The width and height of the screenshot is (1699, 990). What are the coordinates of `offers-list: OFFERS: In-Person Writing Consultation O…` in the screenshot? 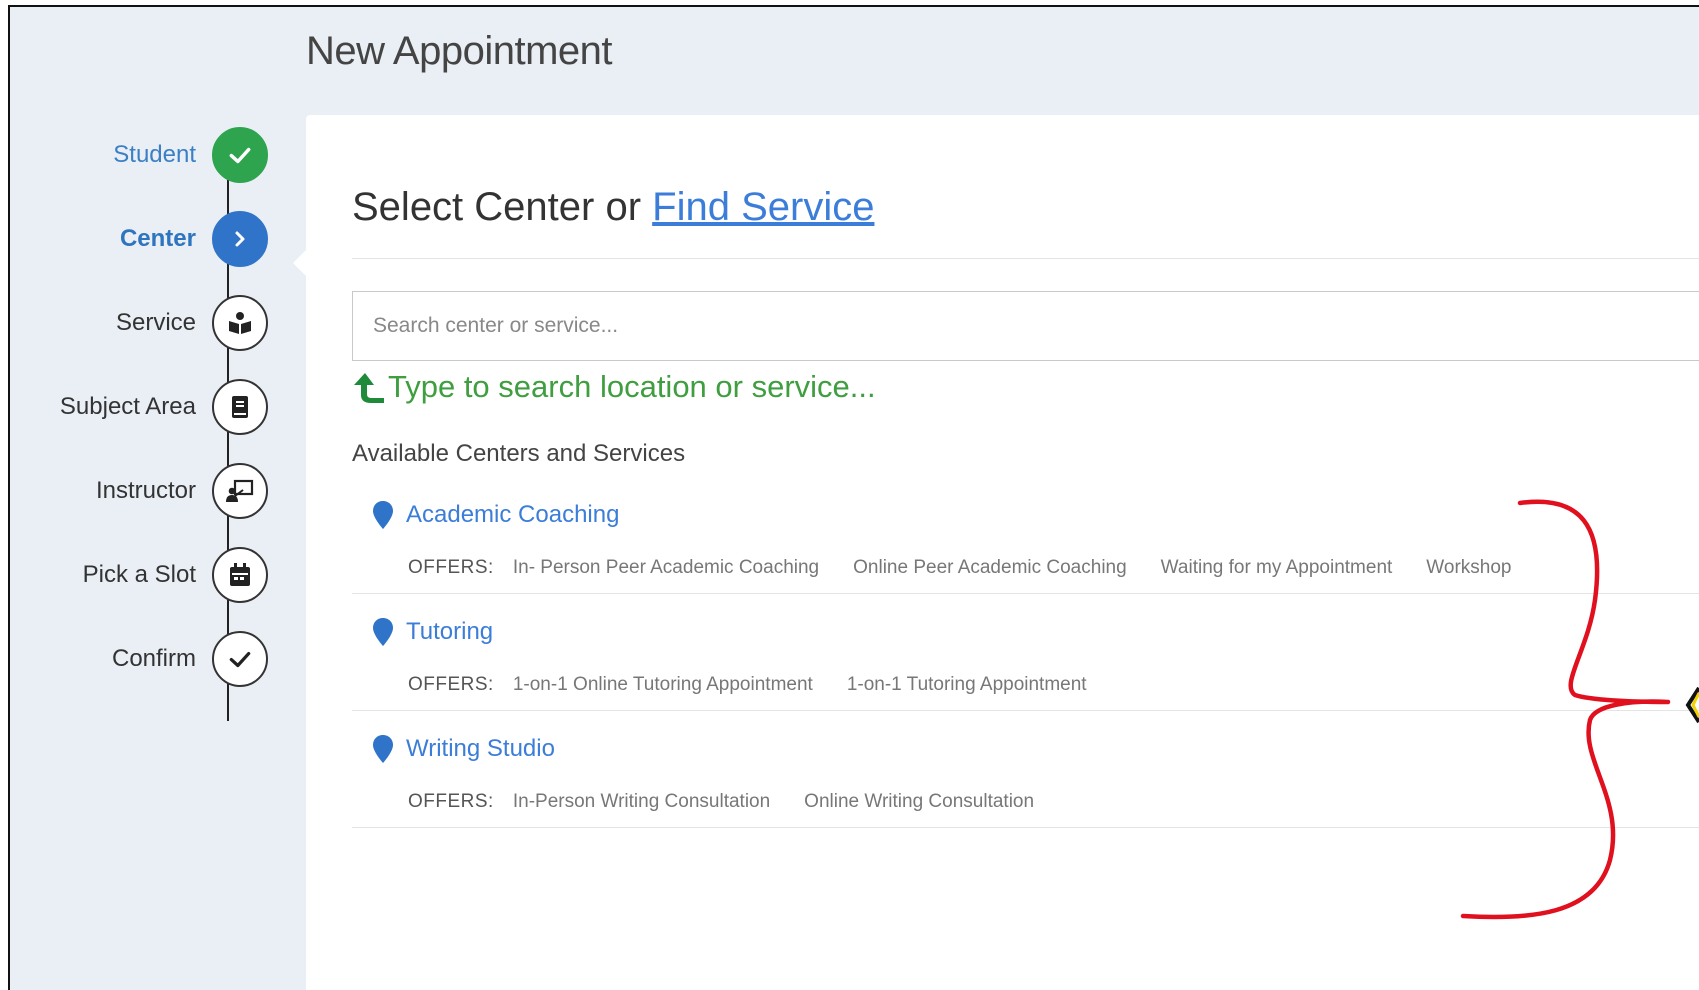 It's located at (738, 802).